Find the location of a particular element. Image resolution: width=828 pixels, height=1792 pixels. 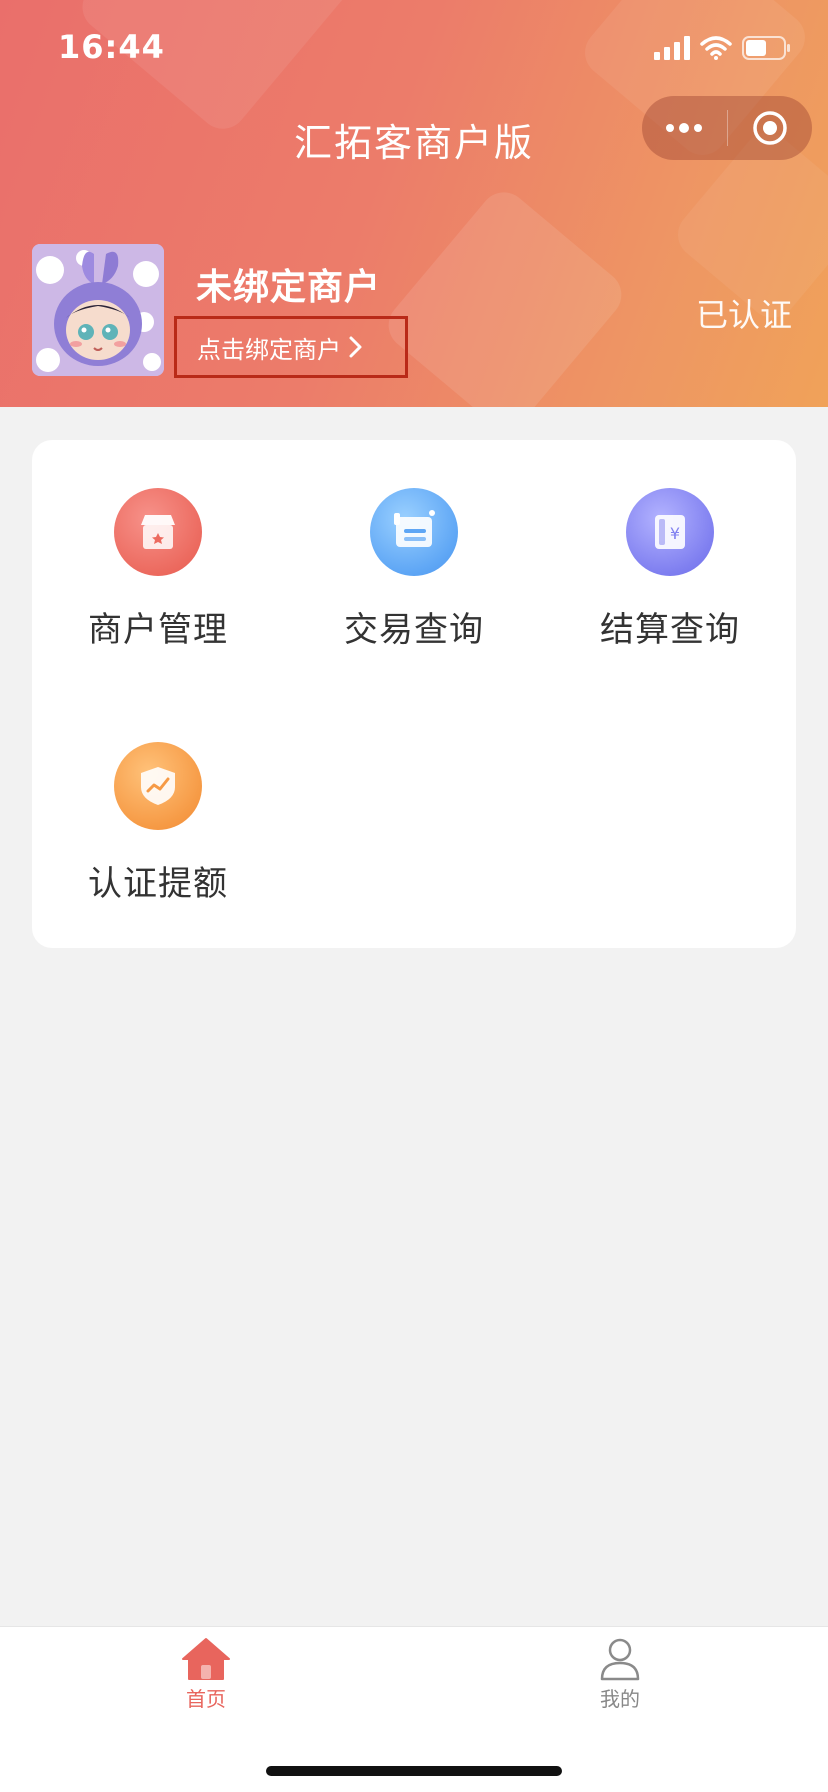

menu-item-transaction-query: 交易查询 is located at coordinates (414, 569).